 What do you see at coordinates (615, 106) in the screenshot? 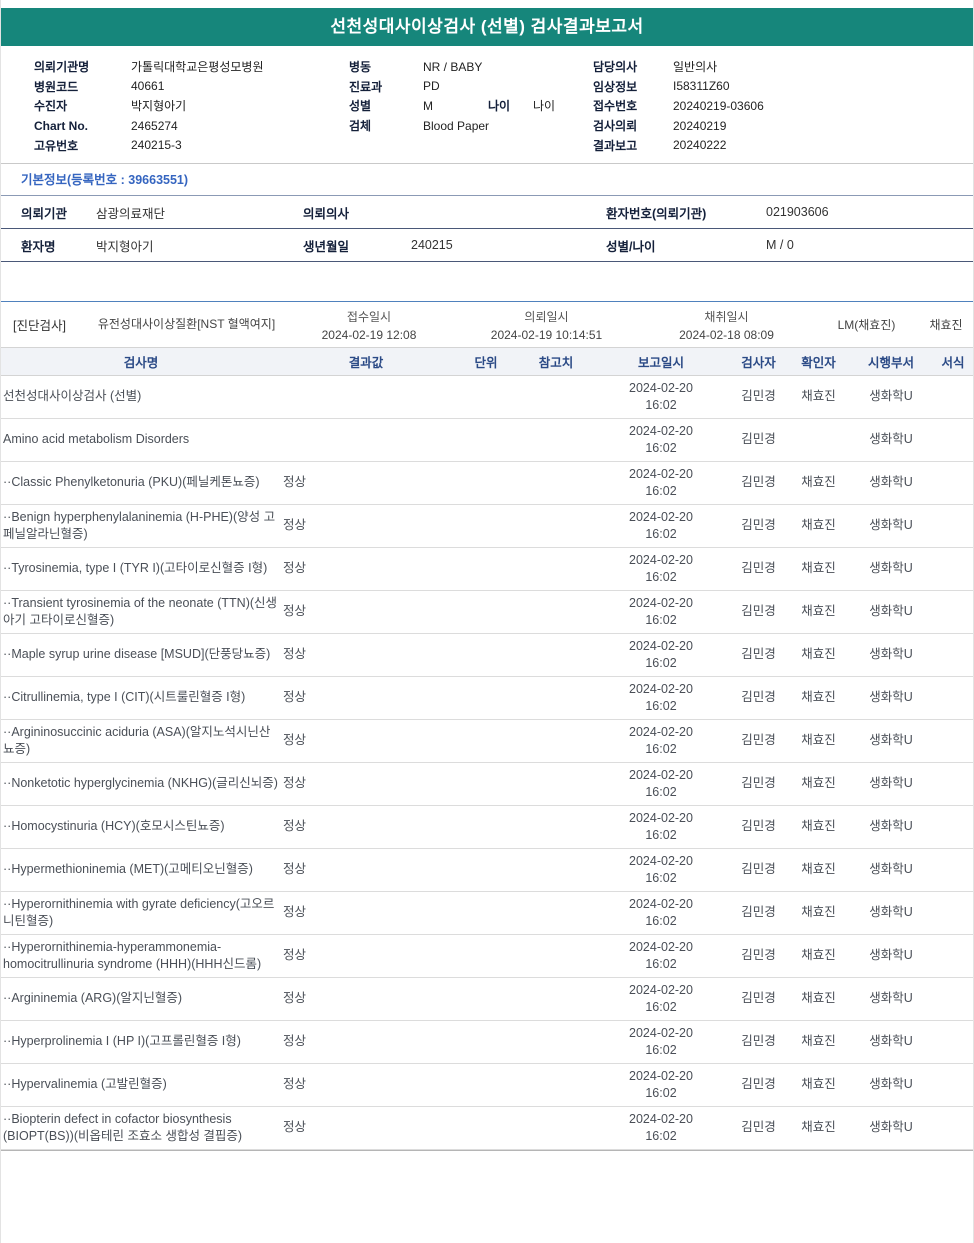
I see `field-label: 접수번호` at bounding box center [615, 106].